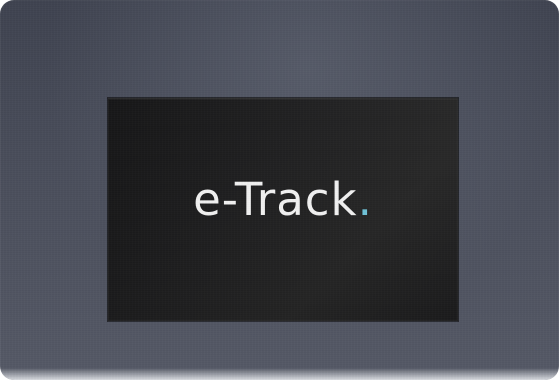 The image size is (559, 380). I want to click on etrack-logo: e-Track., so click(283, 199).